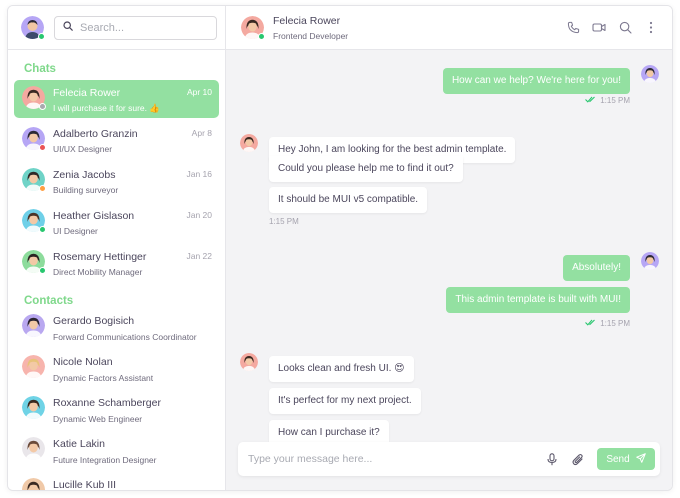  I want to click on contact-list-name: Gerardo Bogisich, so click(94, 321).